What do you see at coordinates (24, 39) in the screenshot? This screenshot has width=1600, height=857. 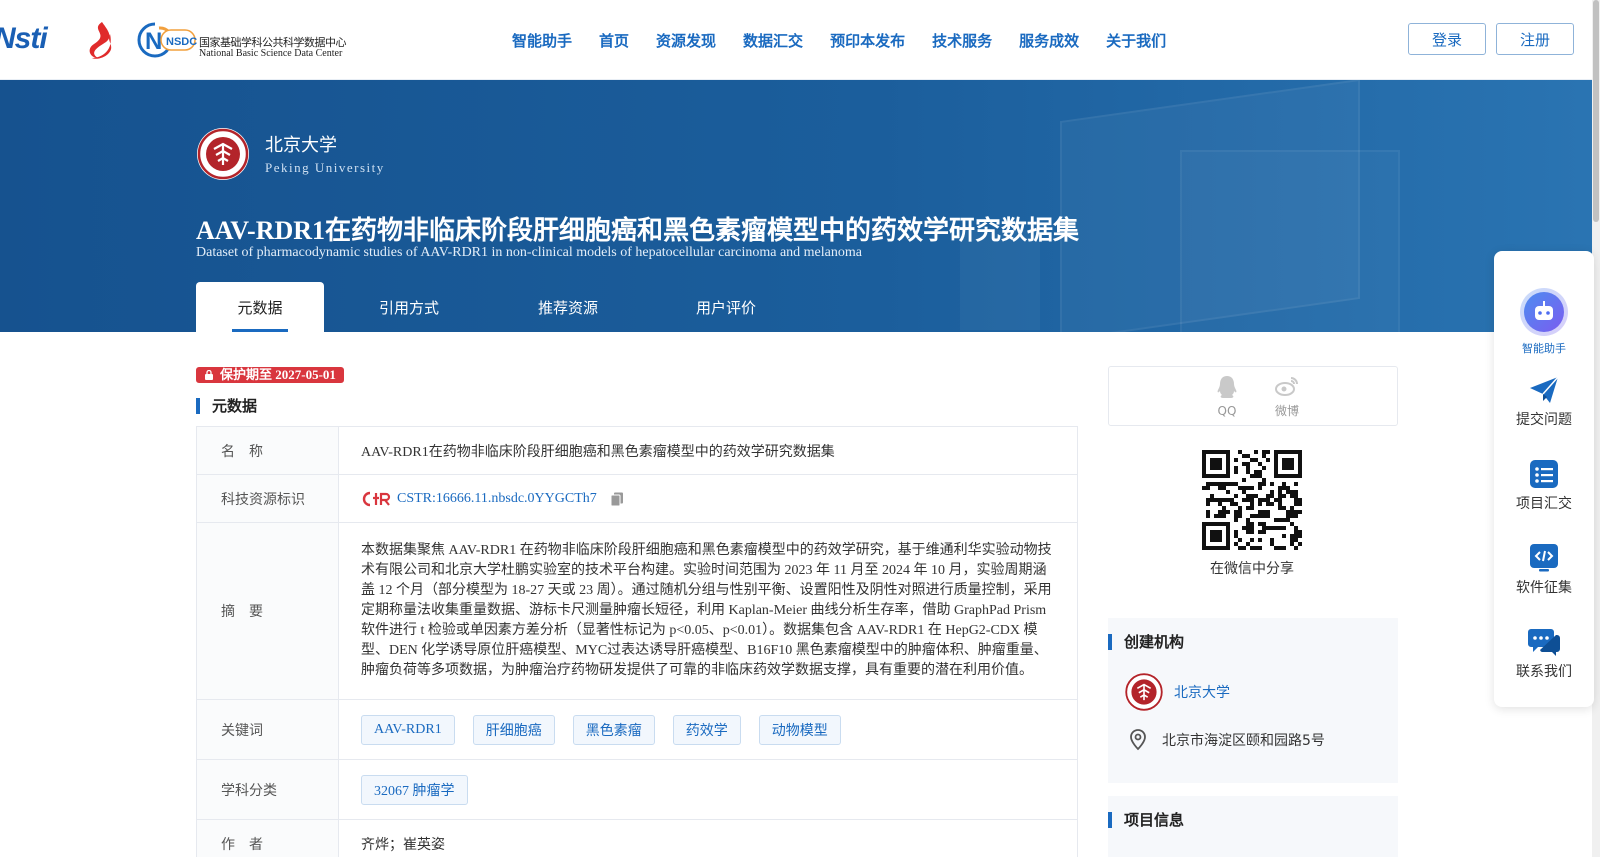 I see `nstl-logo: Nsti` at bounding box center [24, 39].